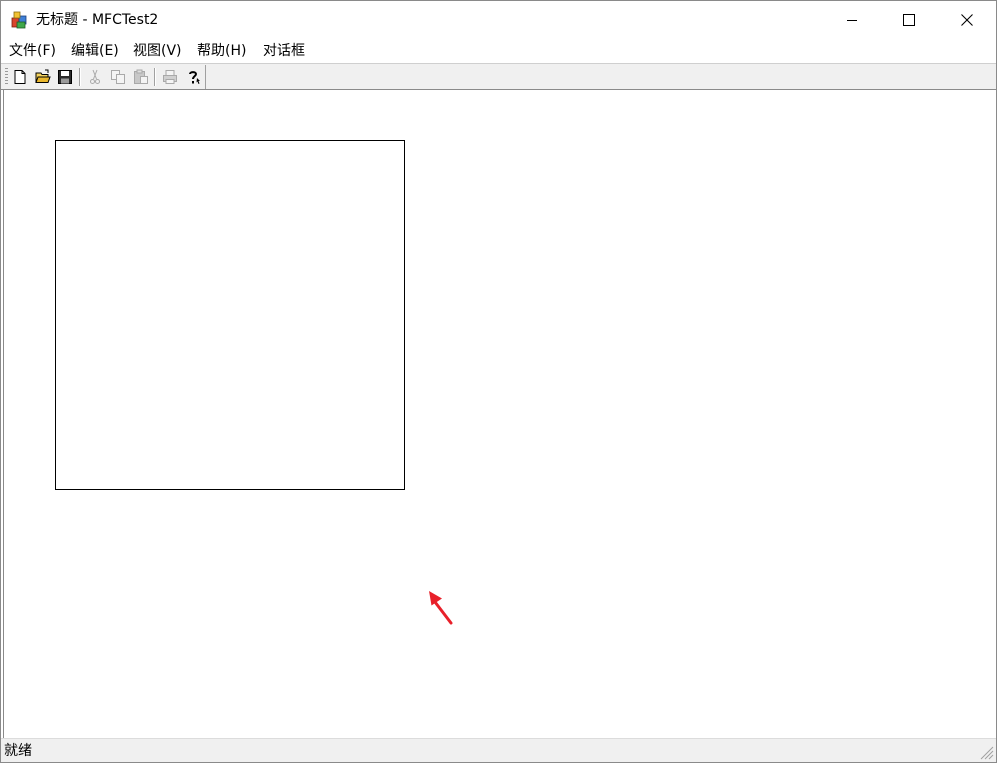 This screenshot has height=763, width=997. I want to click on open-folder-icon, so click(43, 76).